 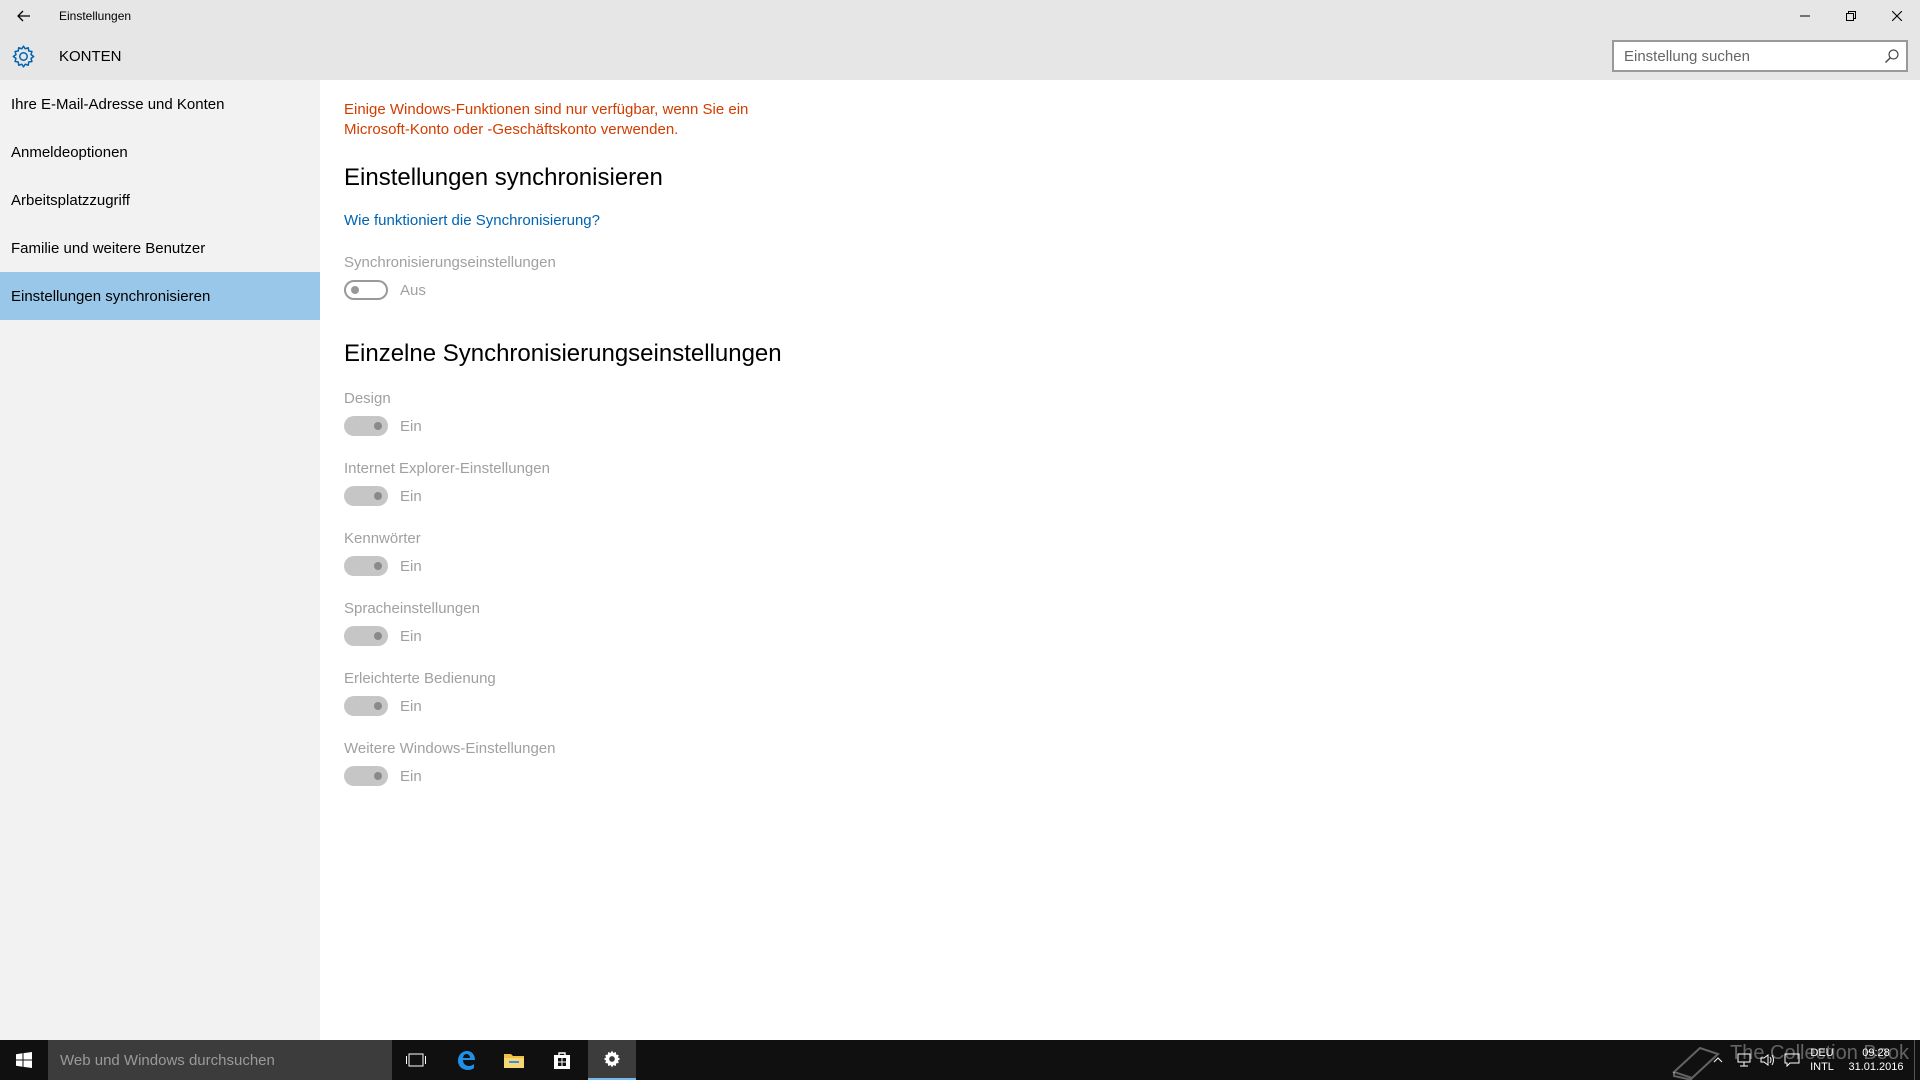 What do you see at coordinates (160, 200) in the screenshot?
I see `sidebar-item-work-access: Arbeitsplatzzugriff` at bounding box center [160, 200].